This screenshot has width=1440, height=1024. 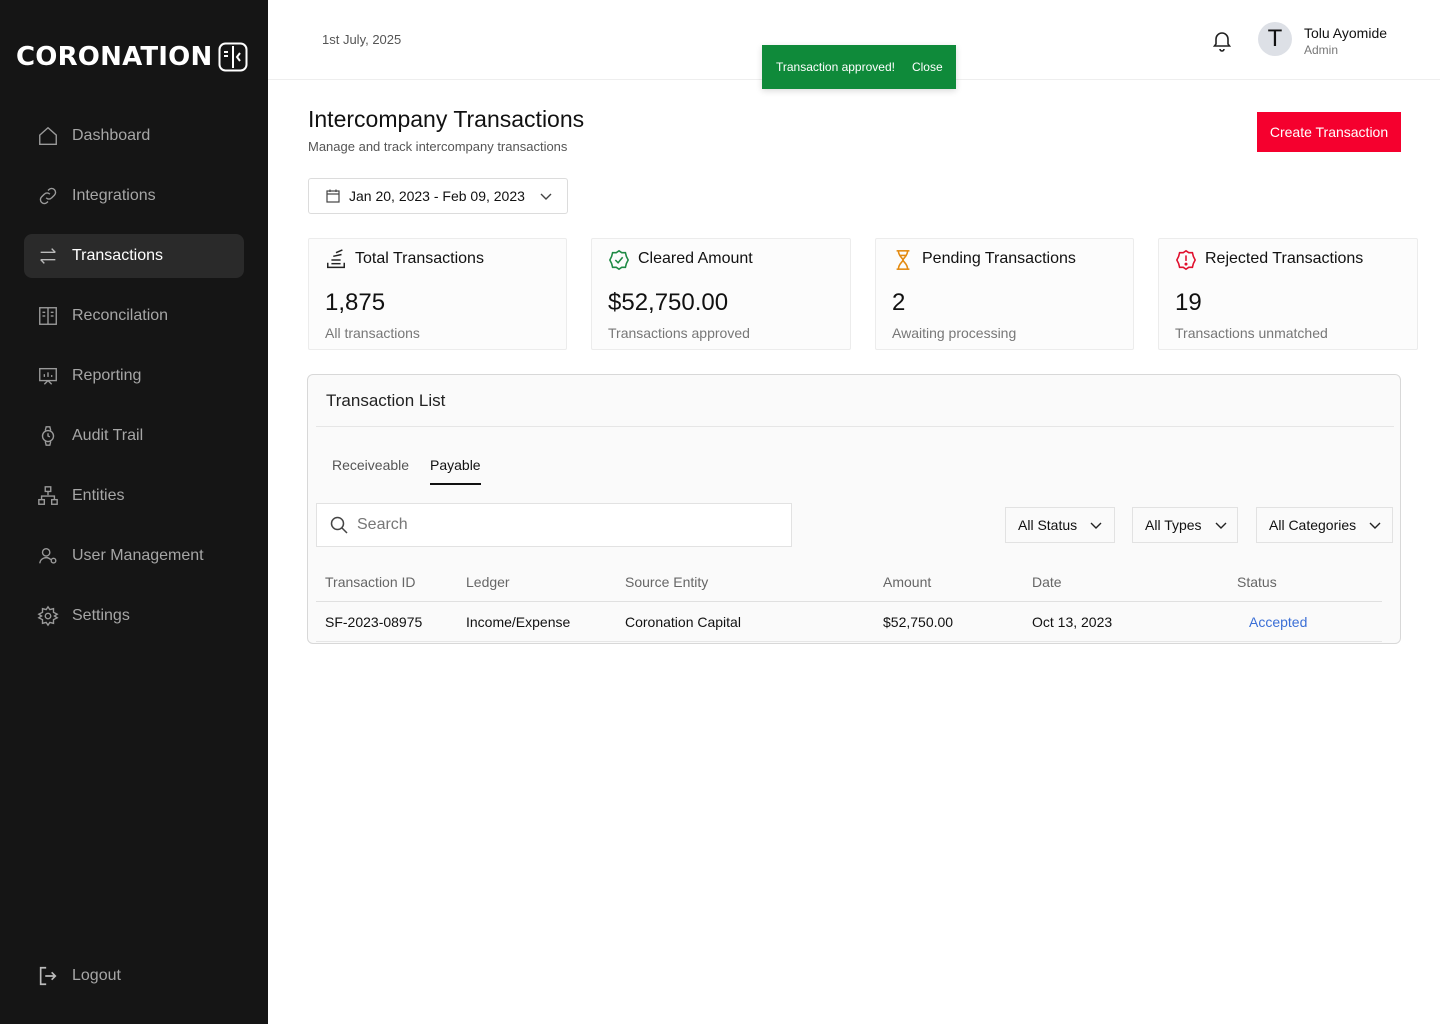 I want to click on sidebar-item-label: Dashboard, so click(x=111, y=135).